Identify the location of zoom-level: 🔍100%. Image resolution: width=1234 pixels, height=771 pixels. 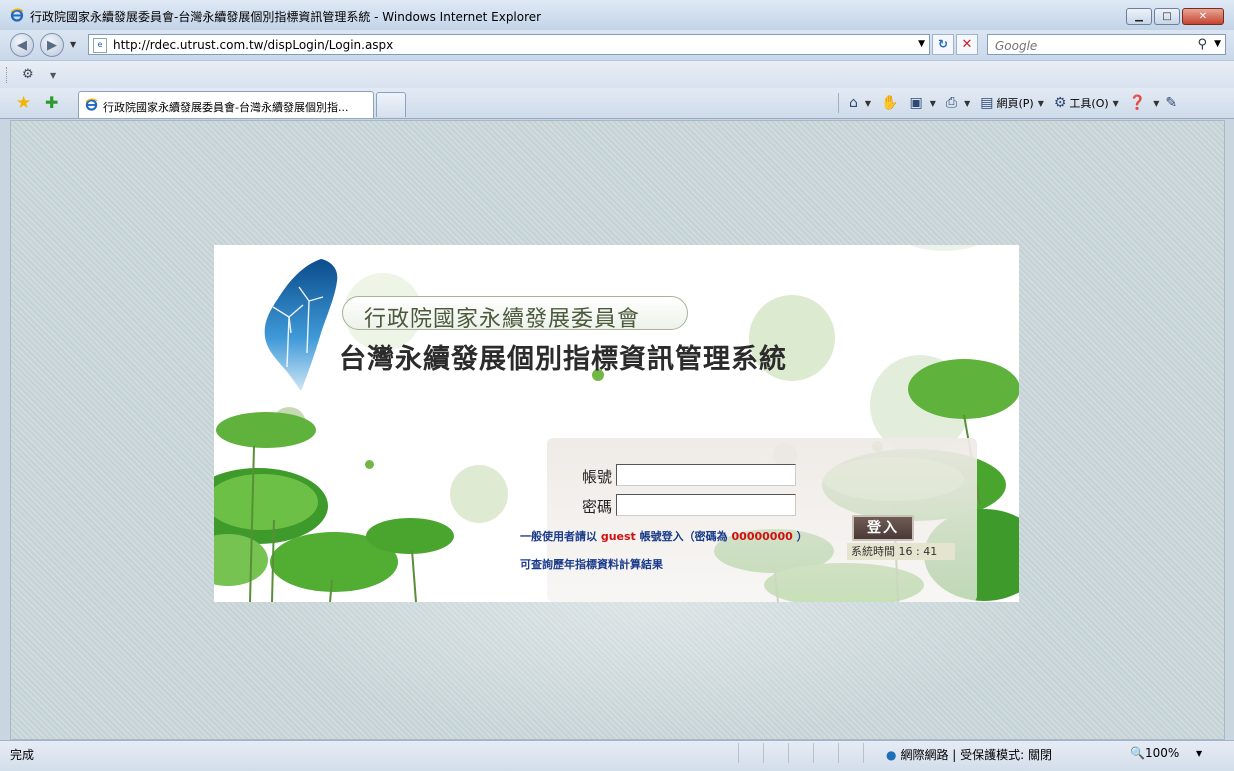
(1154, 753).